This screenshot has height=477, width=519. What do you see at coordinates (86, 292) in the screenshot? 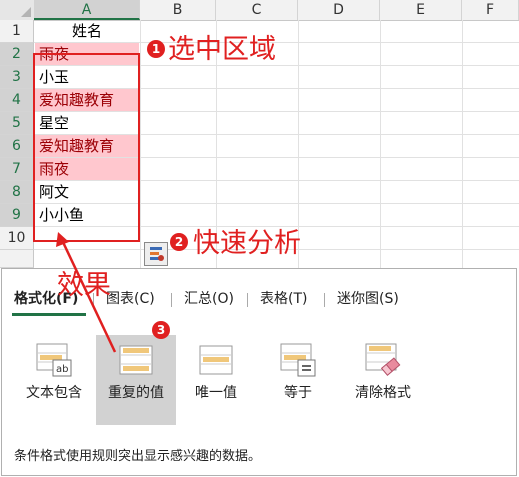
I see `annotation-arrow` at bounding box center [86, 292].